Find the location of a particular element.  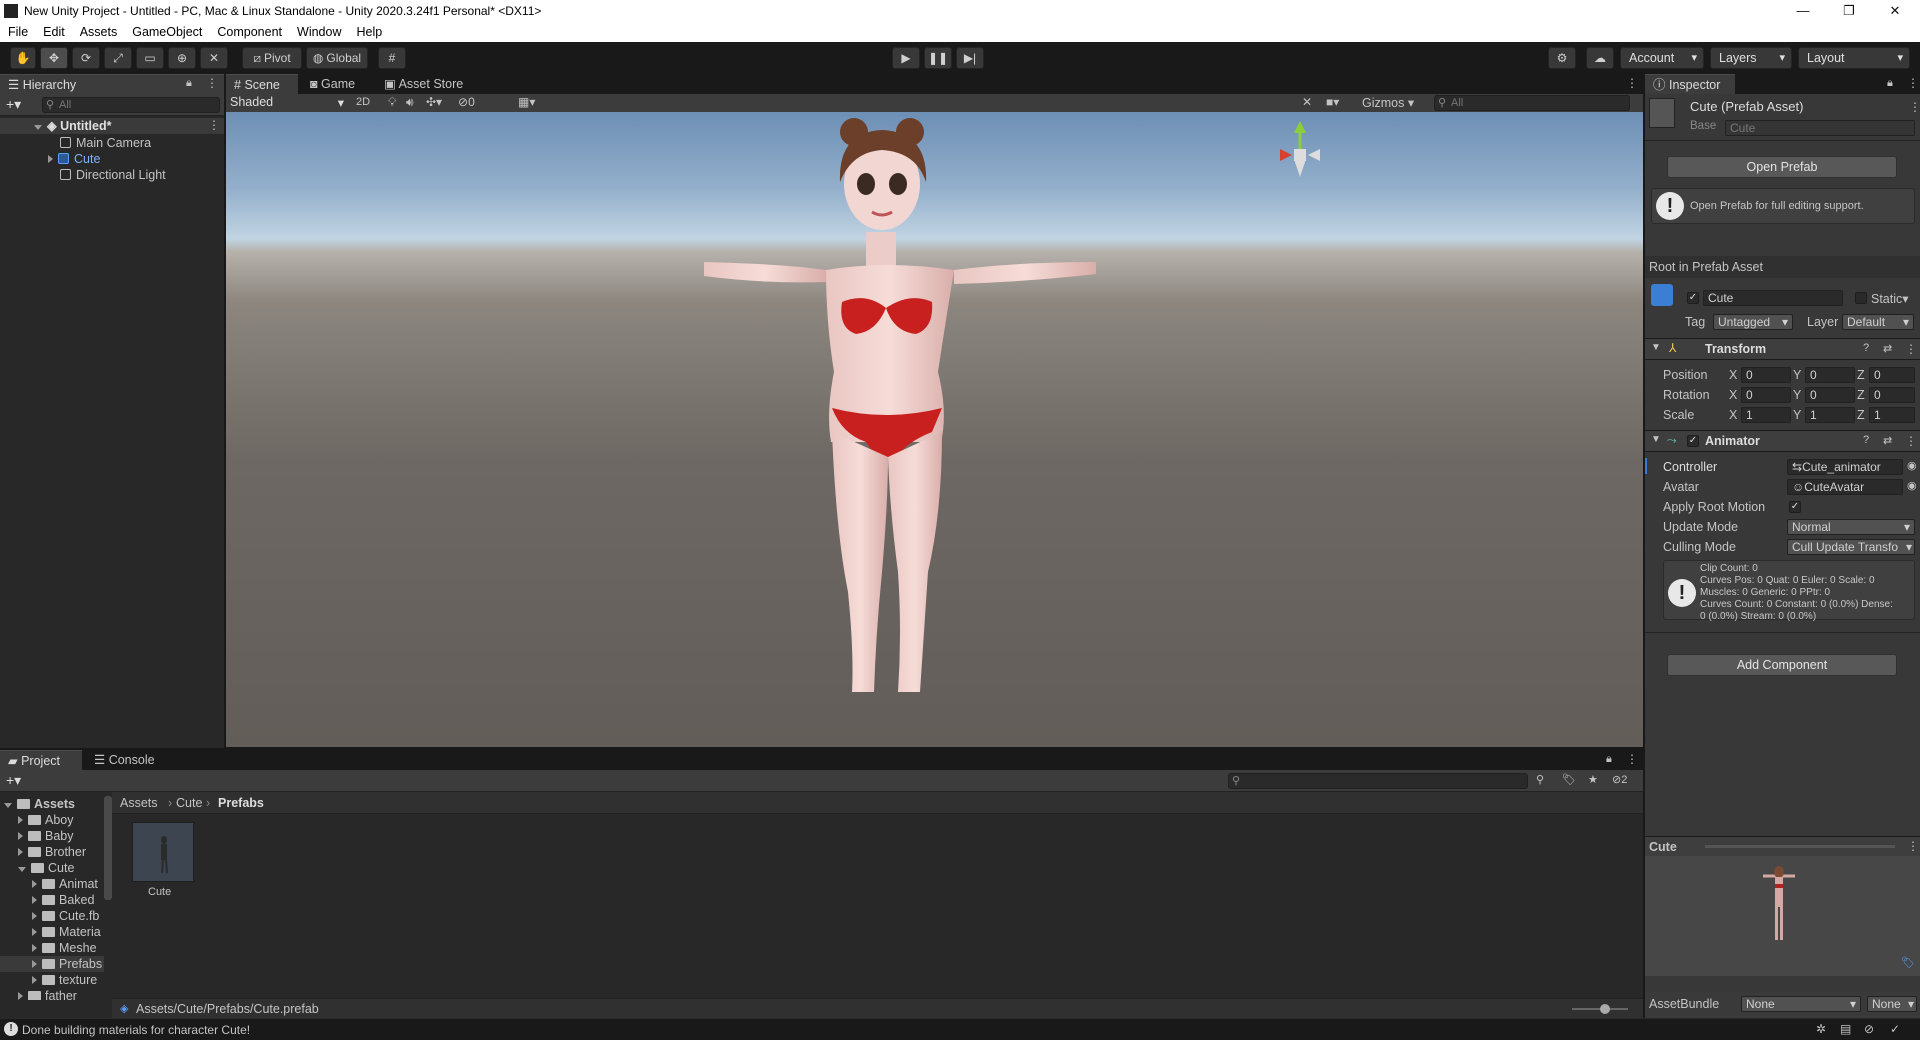

preview-header: Cute ⋮ is located at coordinates (1782, 846).